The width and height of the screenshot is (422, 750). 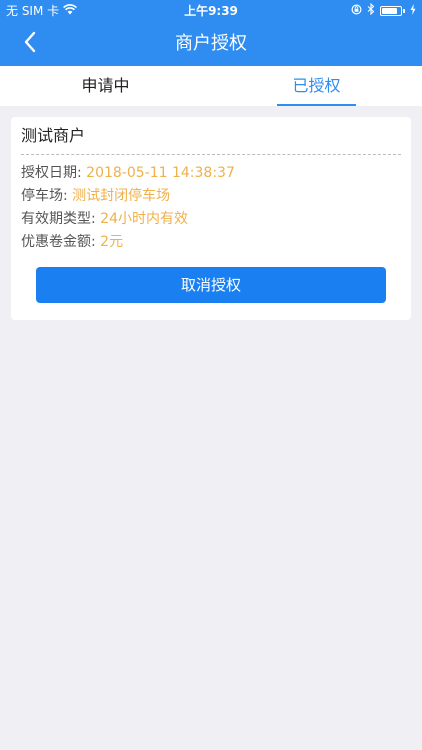 I want to click on coupon-amount-label: 优惠卷金额:, so click(x=58, y=242).